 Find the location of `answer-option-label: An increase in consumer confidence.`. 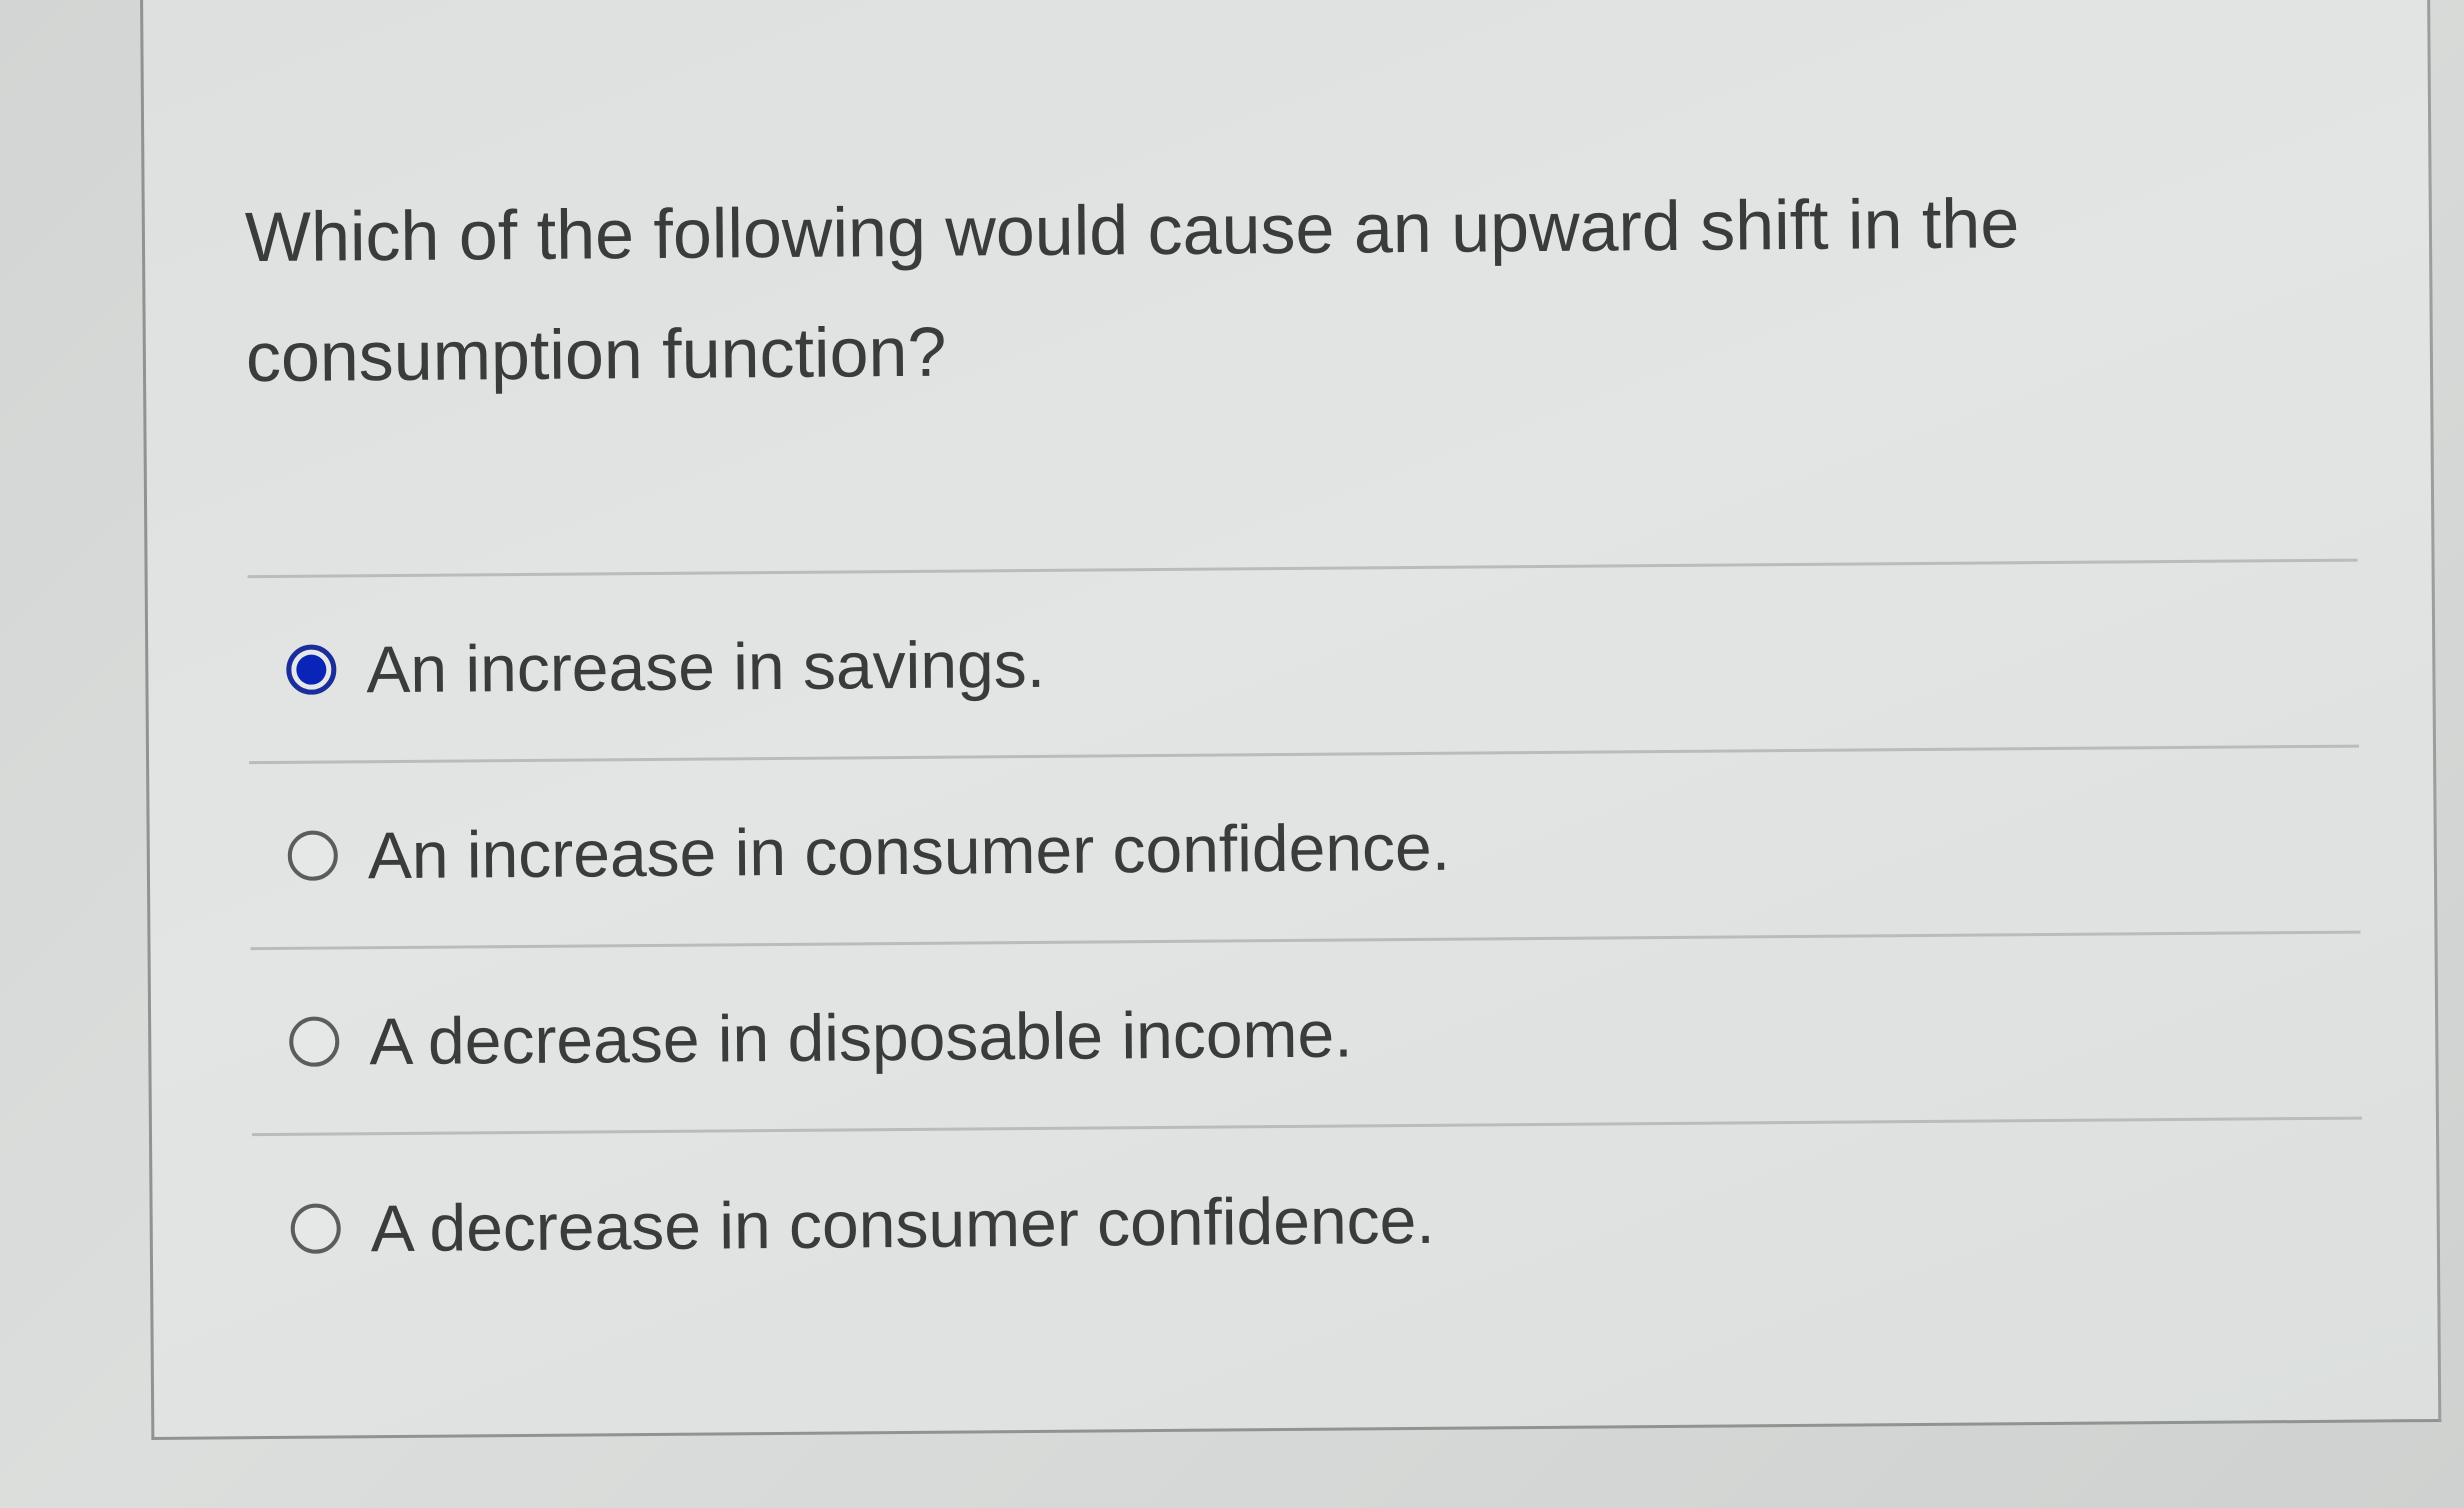

answer-option-label: An increase in consumer confidence. is located at coordinates (909, 850).